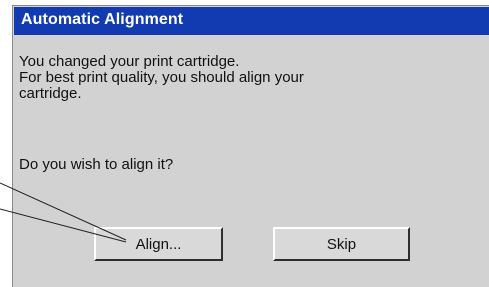  What do you see at coordinates (129, 61) in the screenshot?
I see `message-line: You changed your print cartridge.` at bounding box center [129, 61].